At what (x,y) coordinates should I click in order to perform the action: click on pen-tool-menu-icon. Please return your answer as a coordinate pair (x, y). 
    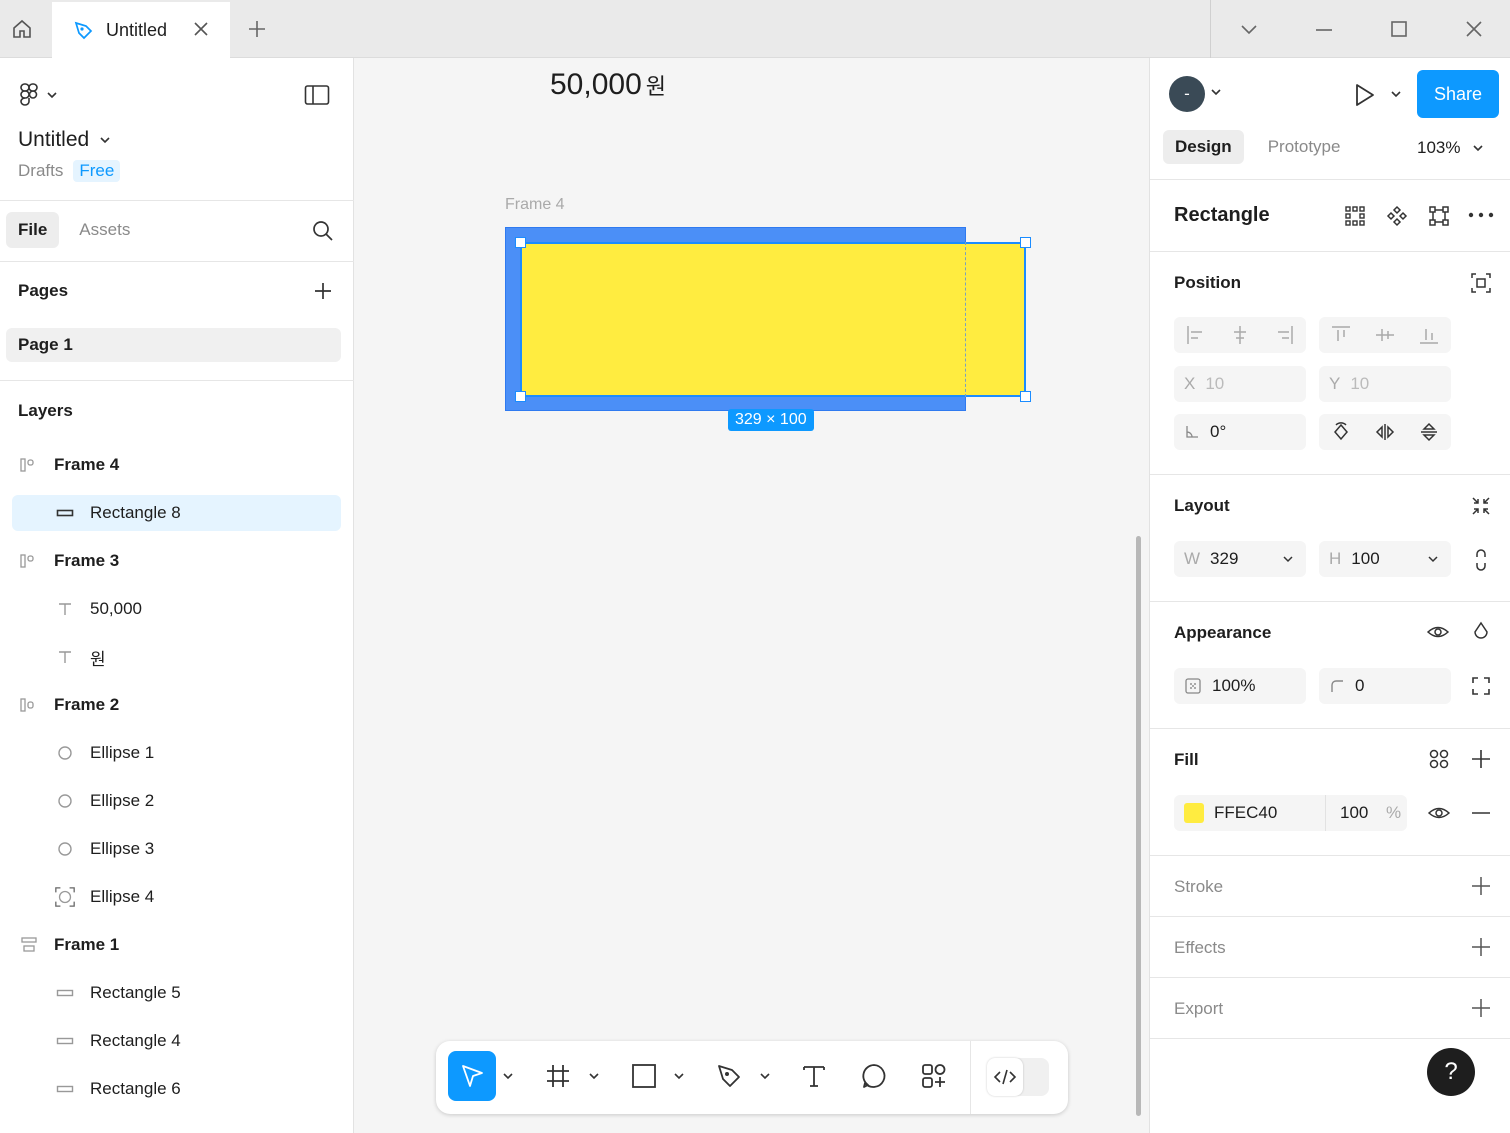
    Looking at the image, I should click on (765, 1076).